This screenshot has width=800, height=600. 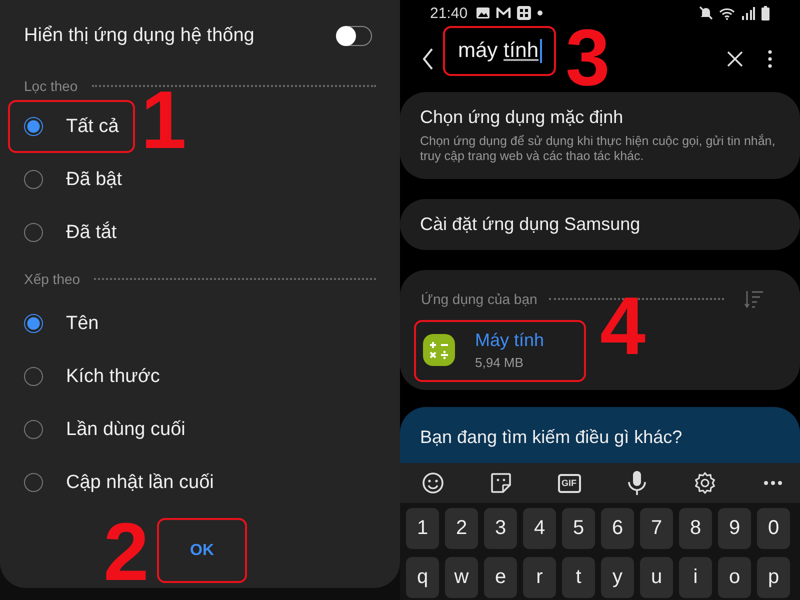 I want to click on result-description: Chọn ứng dụng để sử dụng khi thực hiện cuộc gọi, gửi tin nhắn, truy cập trang web và các thao tác khác., so click(x=598, y=149).